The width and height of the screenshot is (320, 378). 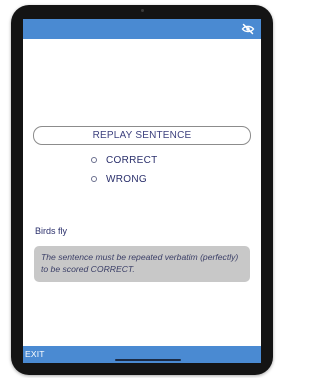 What do you see at coordinates (142, 135) in the screenshot?
I see `replay-sentence-button: REPLAY SENTENCE` at bounding box center [142, 135].